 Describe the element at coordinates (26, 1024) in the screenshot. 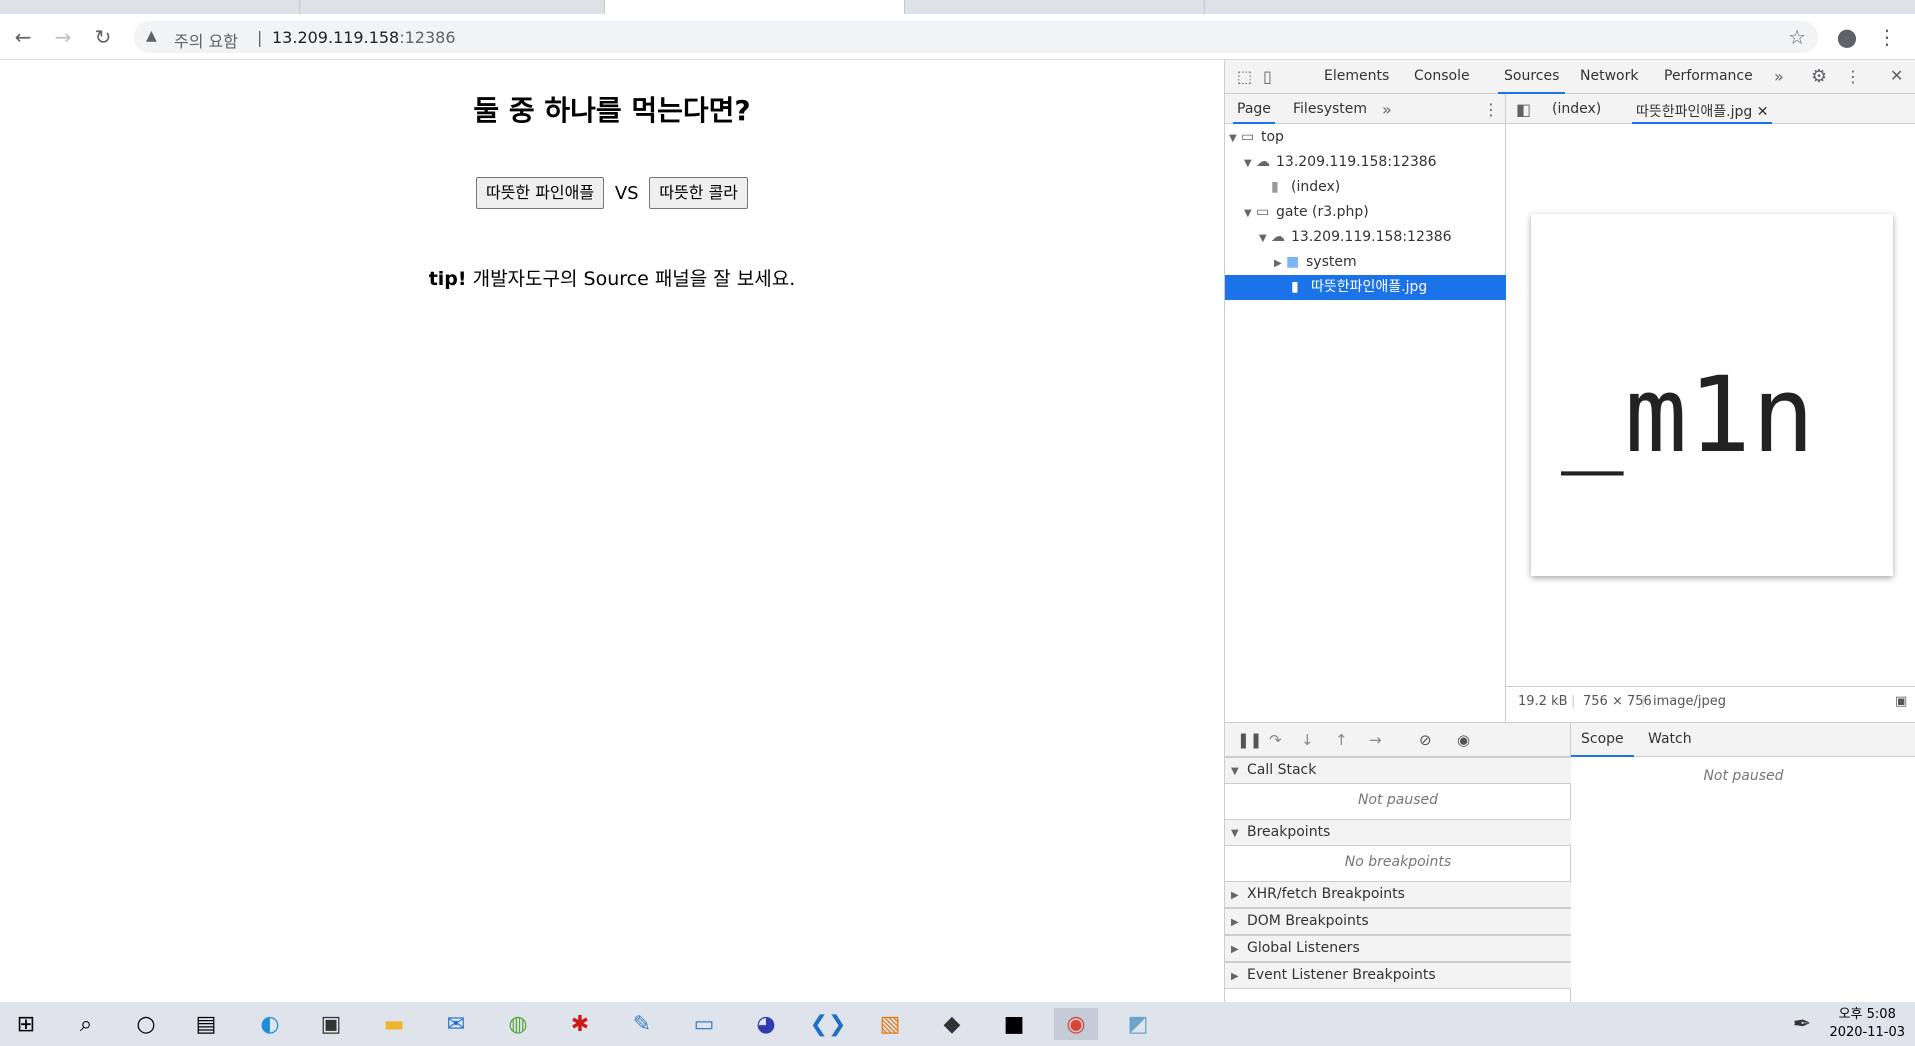

I see `windows-start-icon: ⊞` at that location.